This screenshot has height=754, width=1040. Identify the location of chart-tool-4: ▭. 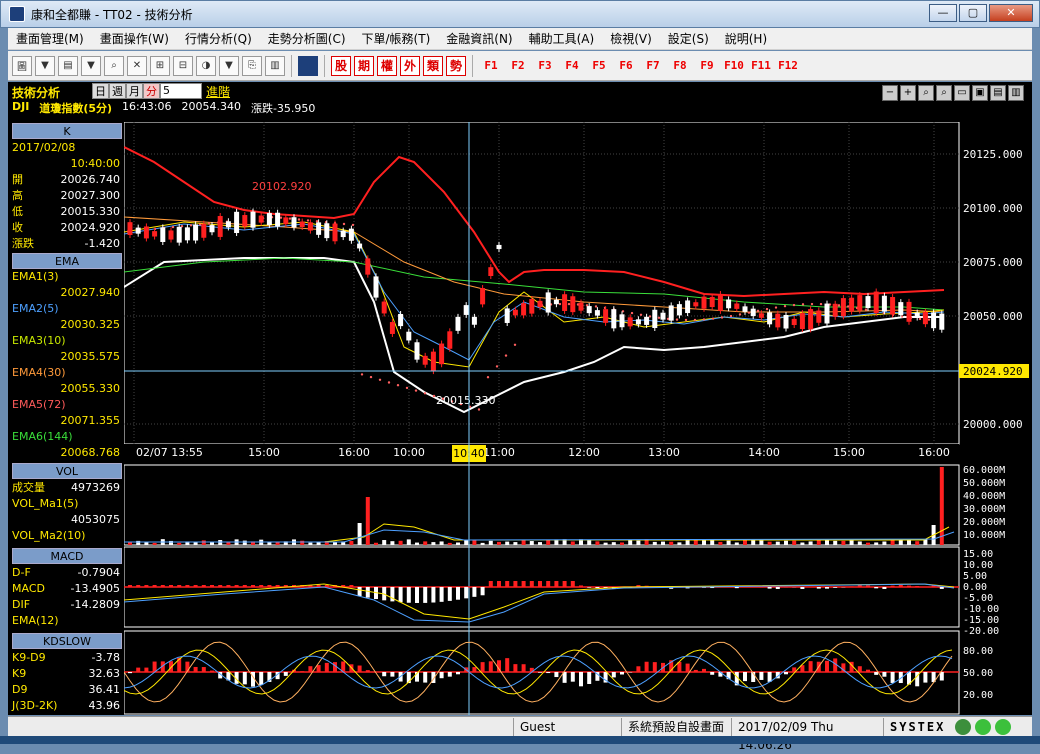
(962, 93).